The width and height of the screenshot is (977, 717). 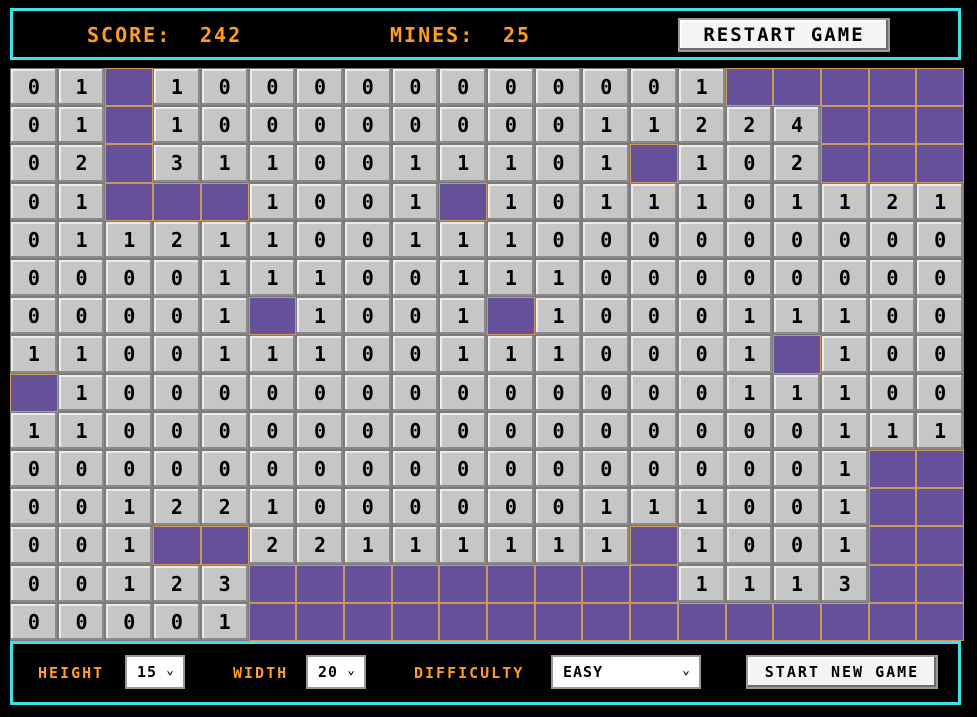 What do you see at coordinates (626, 672) in the screenshot?
I see `difficulty-select: EASY ⌄` at bounding box center [626, 672].